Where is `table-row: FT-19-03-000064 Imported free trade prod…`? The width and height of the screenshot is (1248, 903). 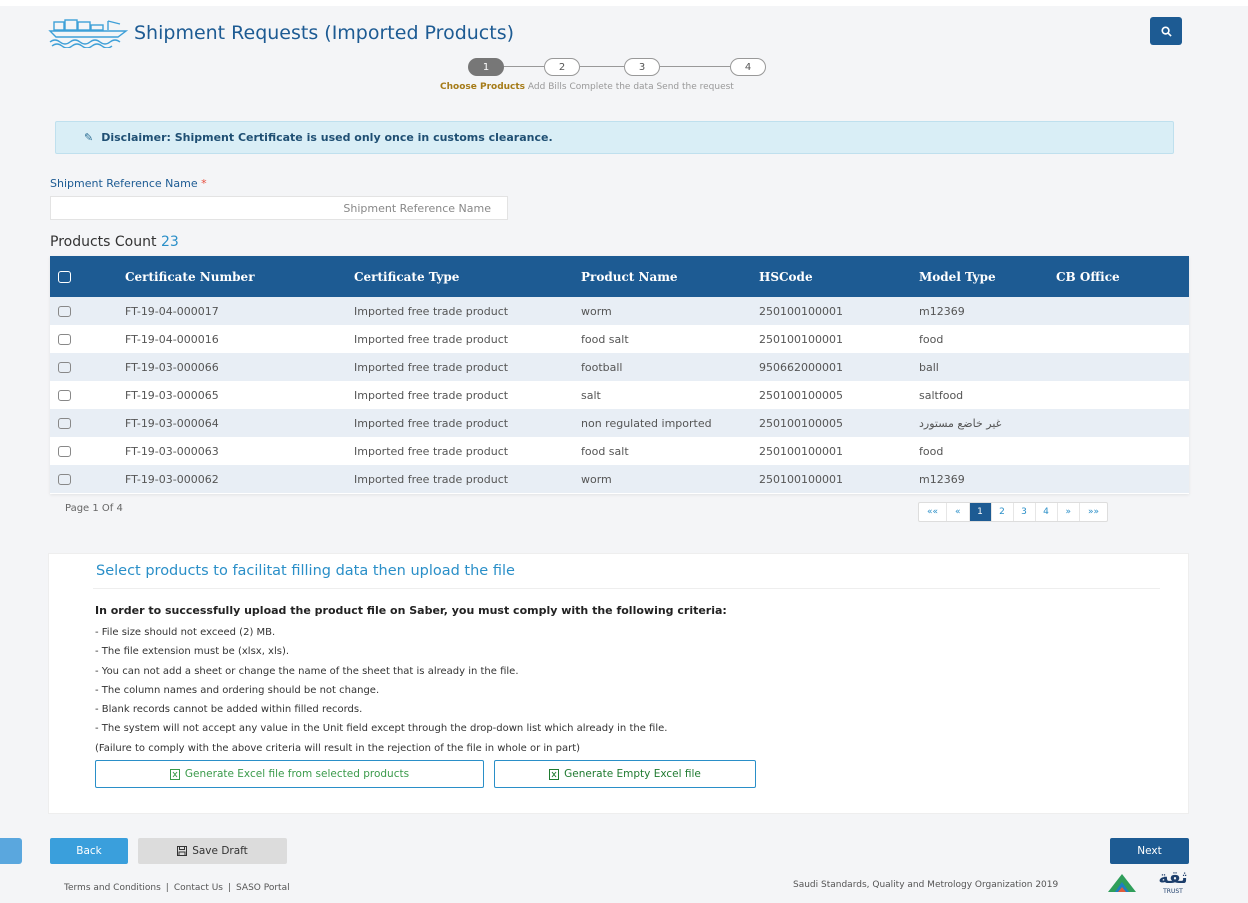
table-row: FT-19-03-000064 Imported free trade prod… is located at coordinates (619, 423).